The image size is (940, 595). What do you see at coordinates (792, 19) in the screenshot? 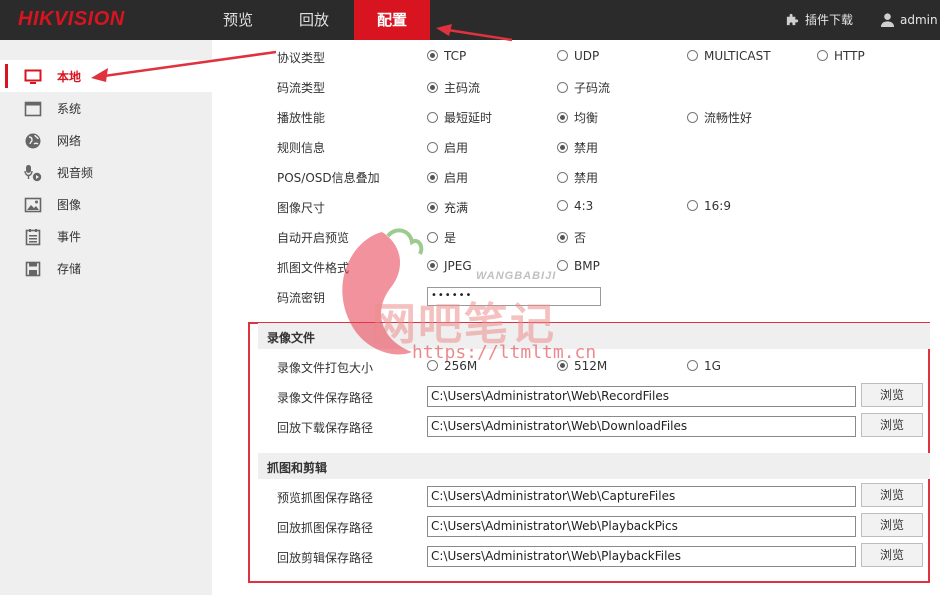
I see `puzzle-icon` at bounding box center [792, 19].